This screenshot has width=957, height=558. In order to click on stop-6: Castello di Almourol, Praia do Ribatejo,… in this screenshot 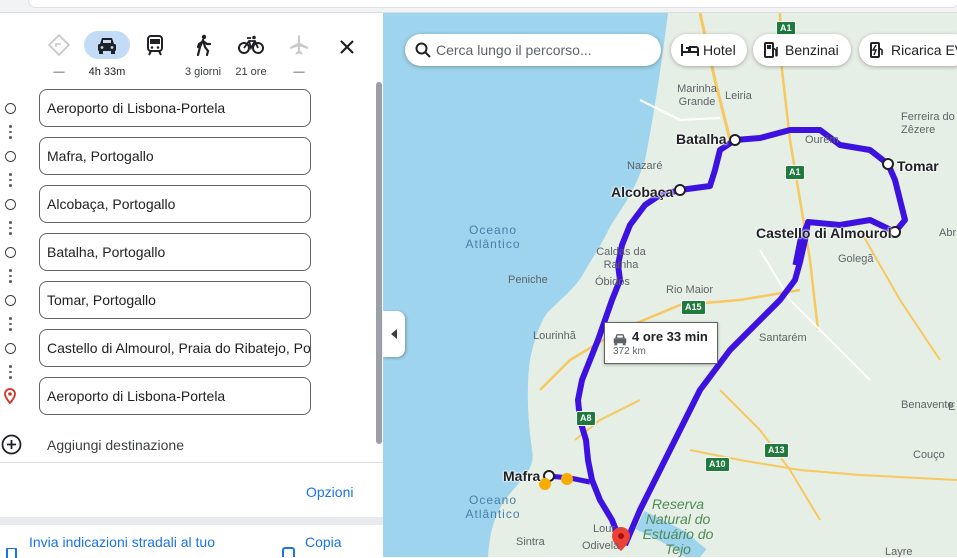, I will do `click(191, 349)`.